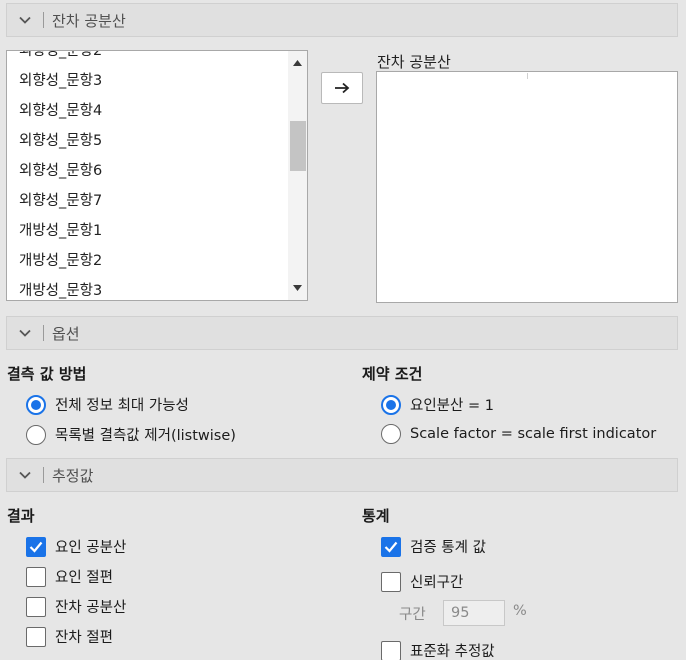  Describe the element at coordinates (342, 333) in the screenshot. I see `section-header-options: 옵션` at that location.